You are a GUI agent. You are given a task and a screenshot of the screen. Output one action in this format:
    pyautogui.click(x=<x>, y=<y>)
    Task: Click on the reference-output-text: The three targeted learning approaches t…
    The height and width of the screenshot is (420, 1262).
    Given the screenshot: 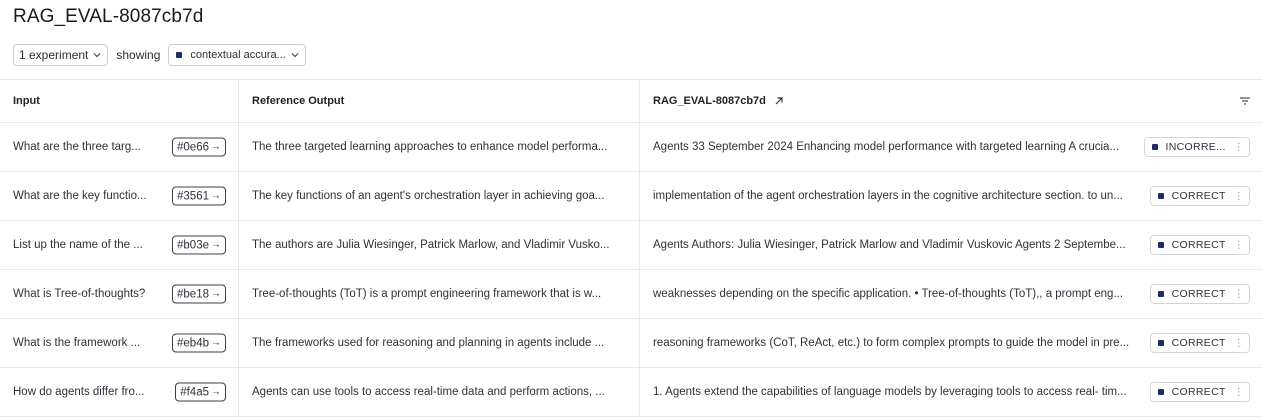 What is the action you would take?
    pyautogui.click(x=430, y=147)
    